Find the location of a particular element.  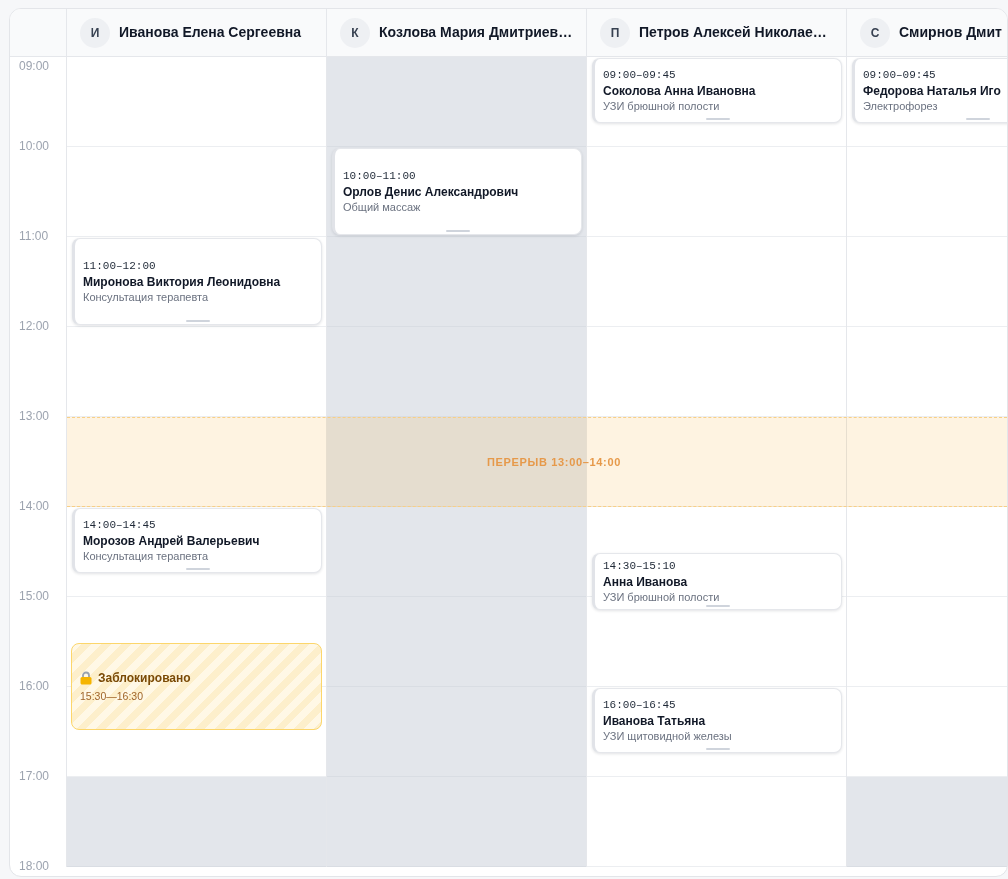

appointment-card: 09:00–09:45 Соколова Анна Ивановна УЗИ брюшной полости is located at coordinates (717, 90).